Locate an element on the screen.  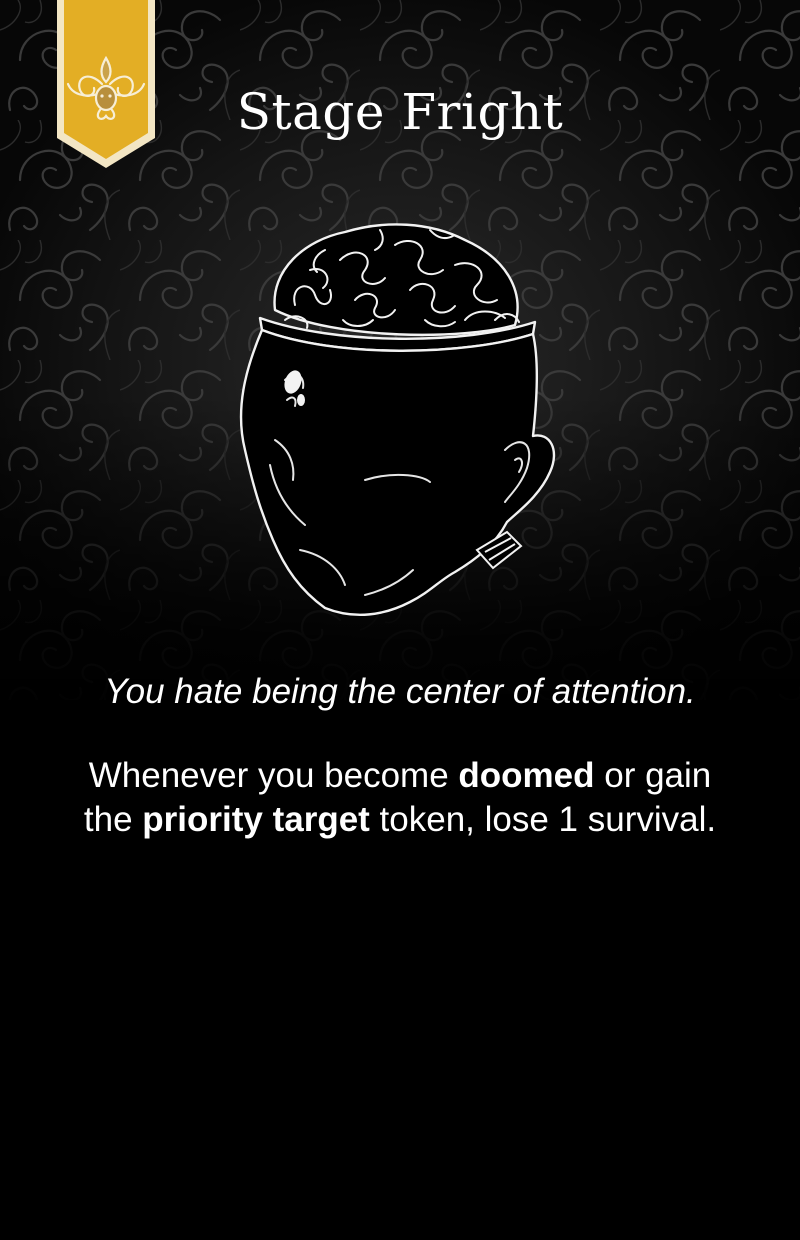
rules-text-part3: token, lose 1 survival. is located at coordinates (543, 819).